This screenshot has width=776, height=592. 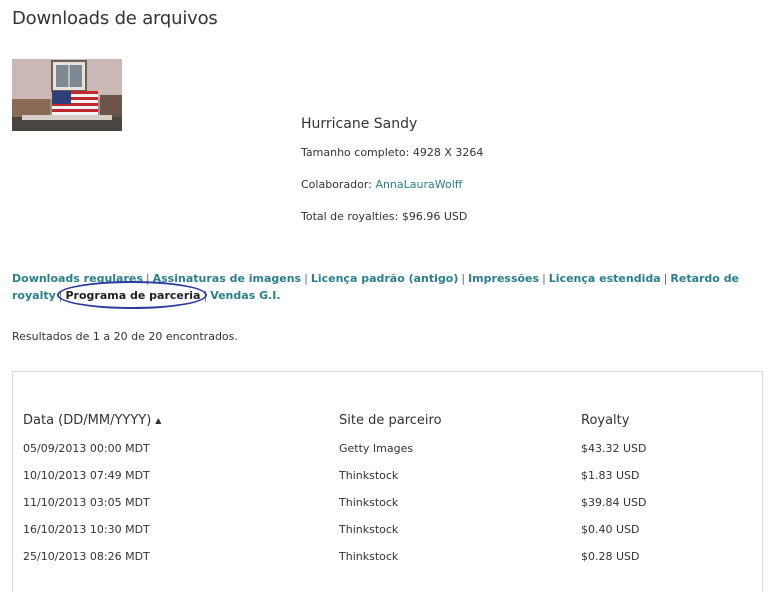 What do you see at coordinates (350, 216) in the screenshot?
I see `royalties-label: Total de royalties:` at bounding box center [350, 216].